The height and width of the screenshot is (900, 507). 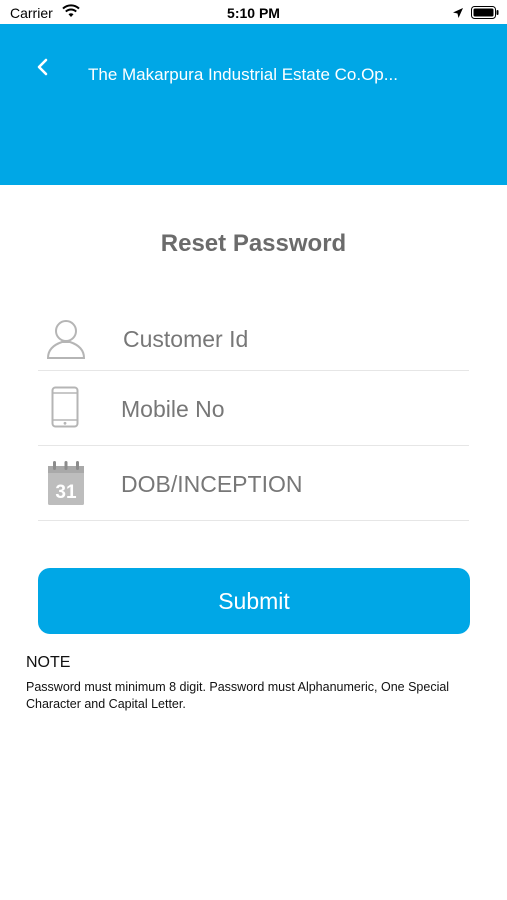 I want to click on customer-id-row, so click(x=253, y=338).